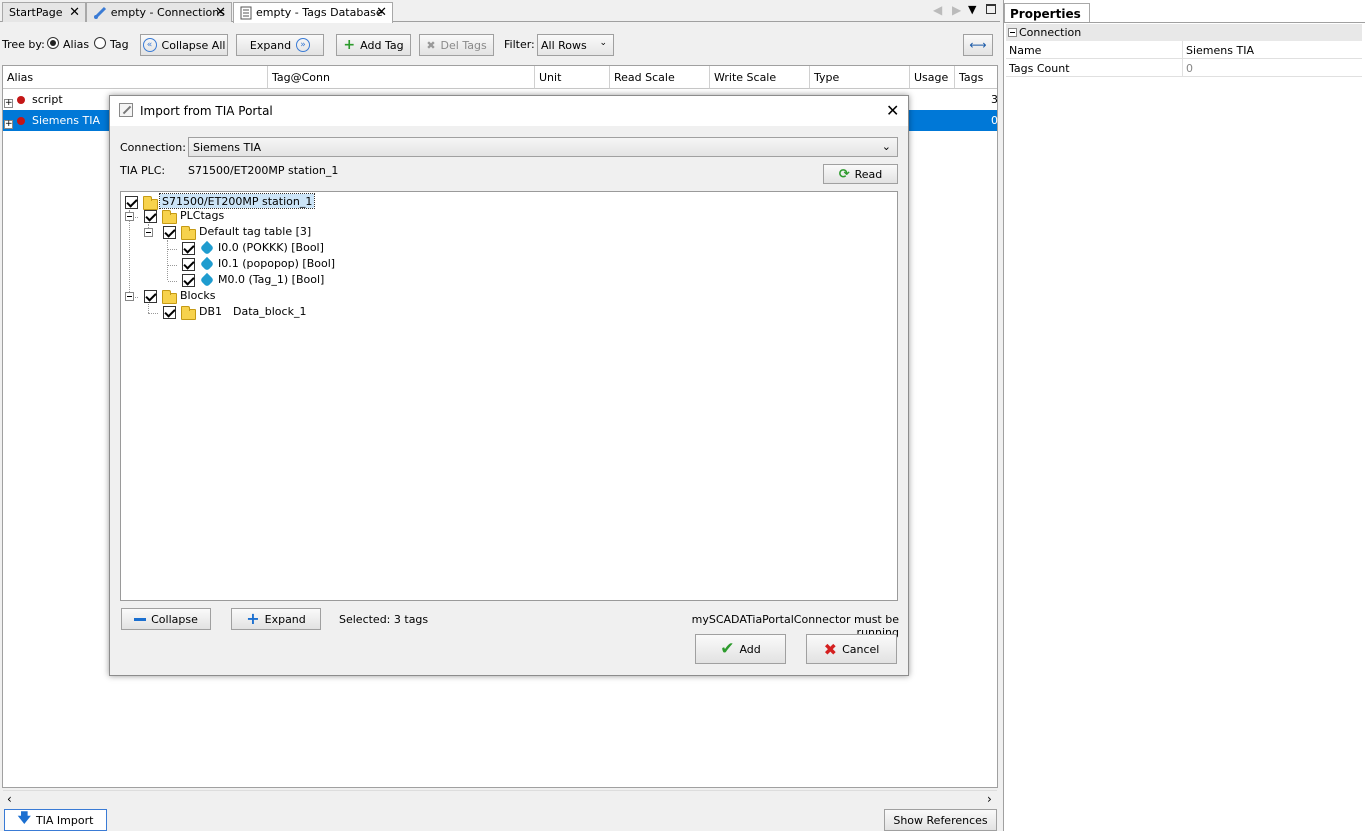  Describe the element at coordinates (174, 619) in the screenshot. I see `collapse-label: Collapse` at that location.